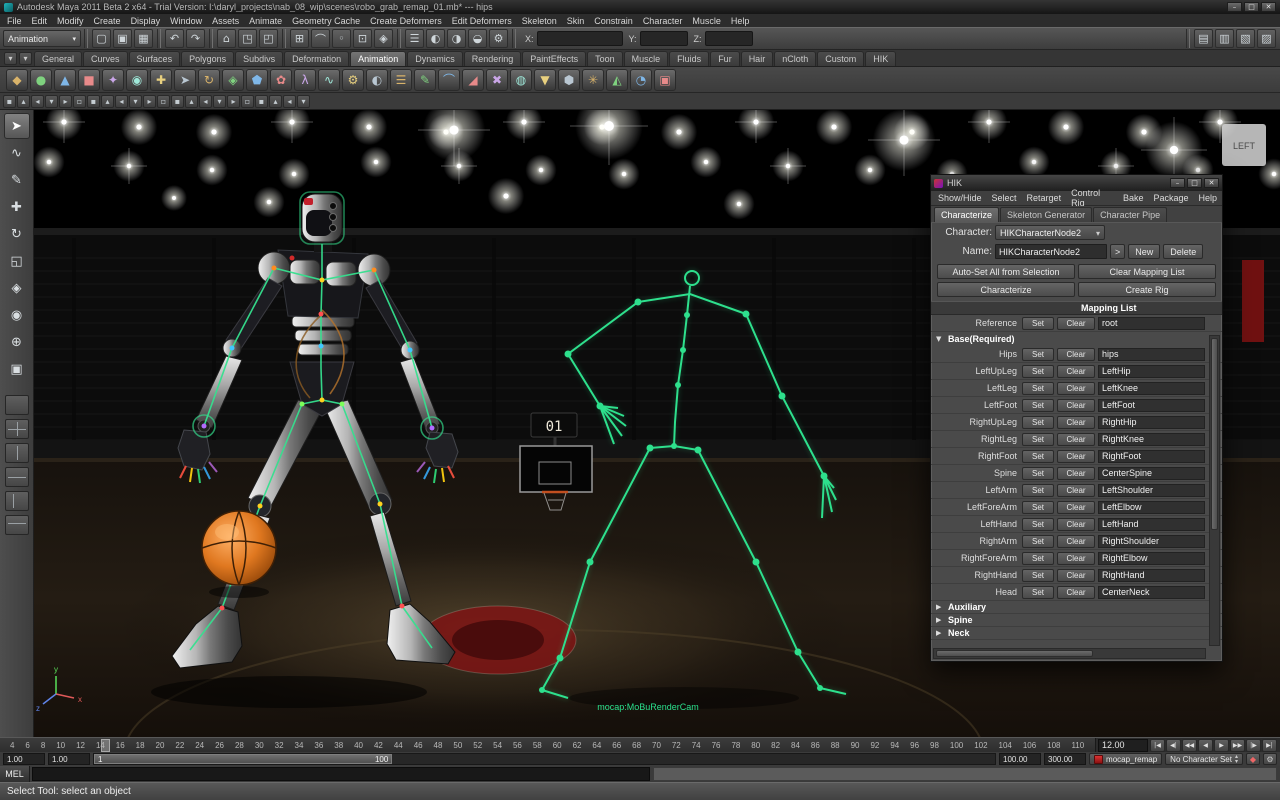 Image resolution: width=1280 pixels, height=800 pixels. What do you see at coordinates (482, 21) in the screenshot?
I see `menu-edit-deformers: Edit Deformers` at bounding box center [482, 21].